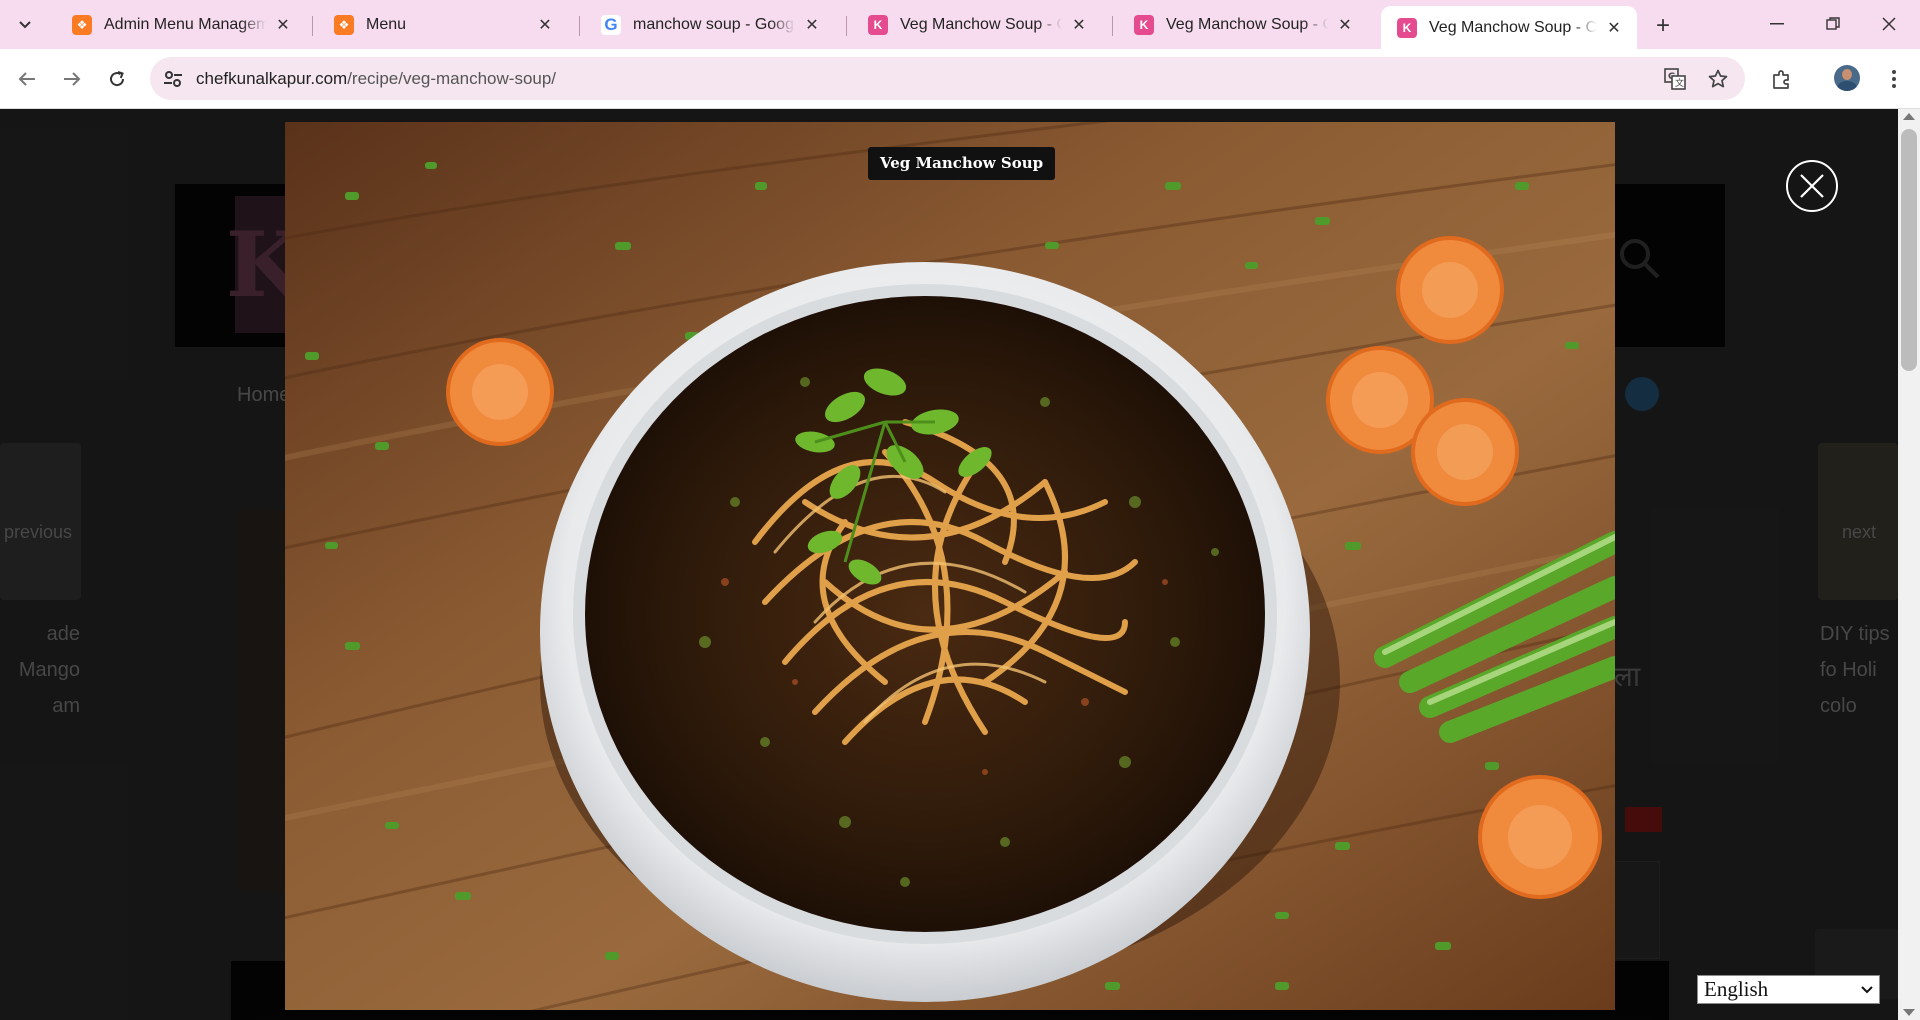 Image resolution: width=1920 pixels, height=1020 pixels. I want to click on arrow-left-icon, so click(26, 79).